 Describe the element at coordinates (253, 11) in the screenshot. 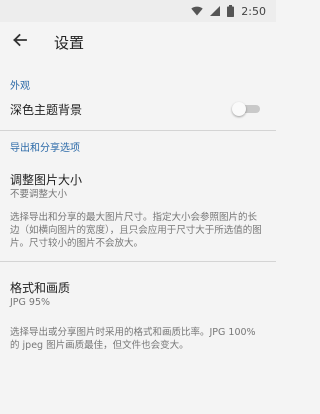

I see `status-time: 2:50` at that location.